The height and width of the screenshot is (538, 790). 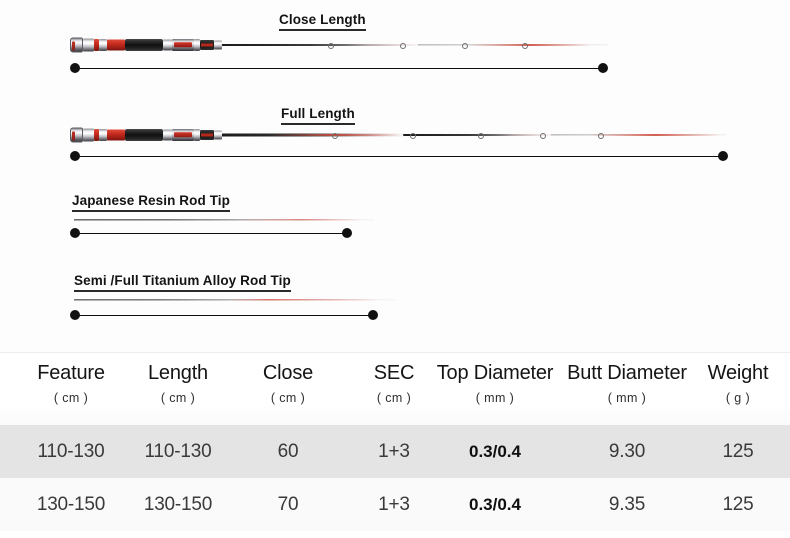 What do you see at coordinates (178, 389) in the screenshot?
I see `column-header-length: Length ( cm )` at bounding box center [178, 389].